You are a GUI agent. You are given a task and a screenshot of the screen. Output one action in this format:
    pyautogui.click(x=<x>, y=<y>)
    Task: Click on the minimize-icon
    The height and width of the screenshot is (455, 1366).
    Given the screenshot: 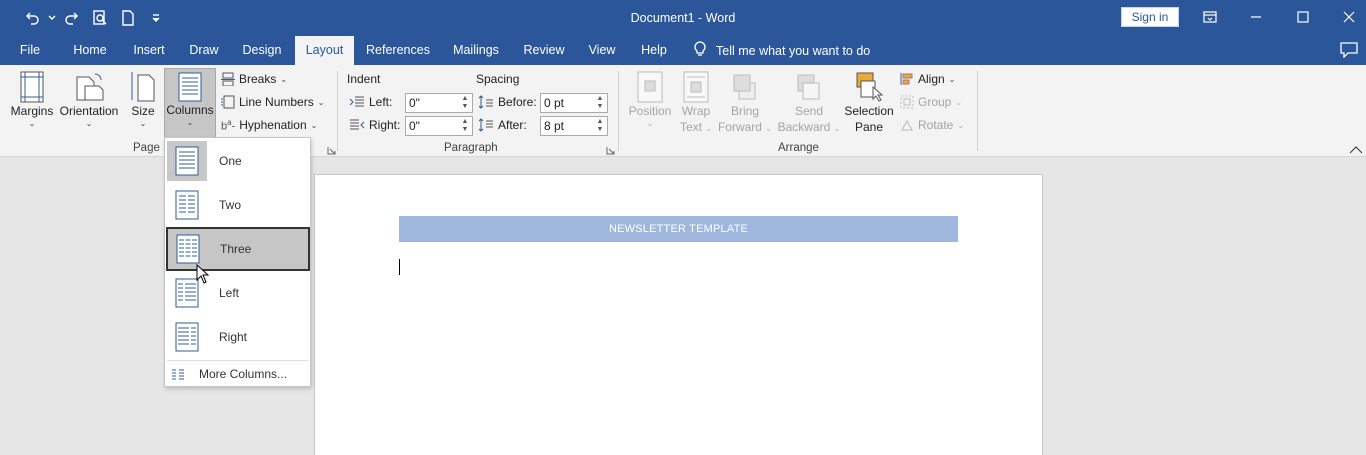 What is the action you would take?
    pyautogui.click(x=1256, y=17)
    